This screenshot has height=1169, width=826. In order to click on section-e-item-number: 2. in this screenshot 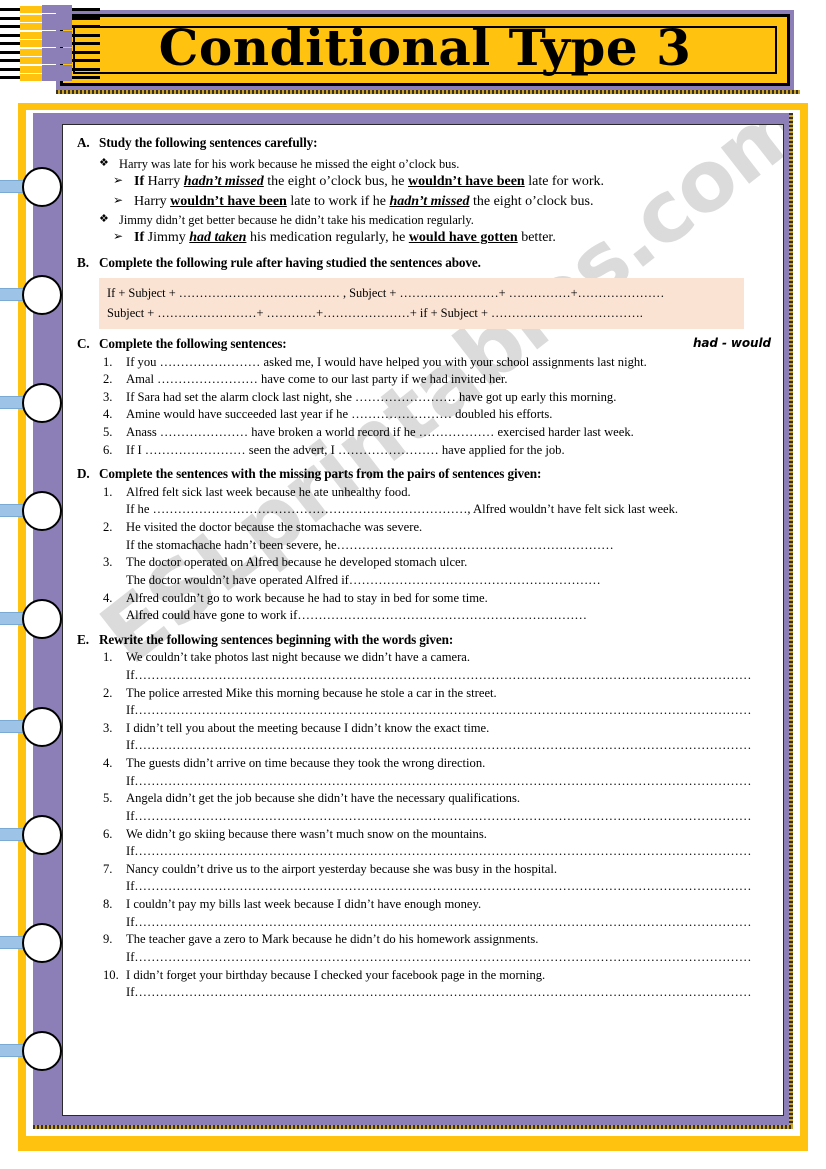, I will do `click(108, 692)`.